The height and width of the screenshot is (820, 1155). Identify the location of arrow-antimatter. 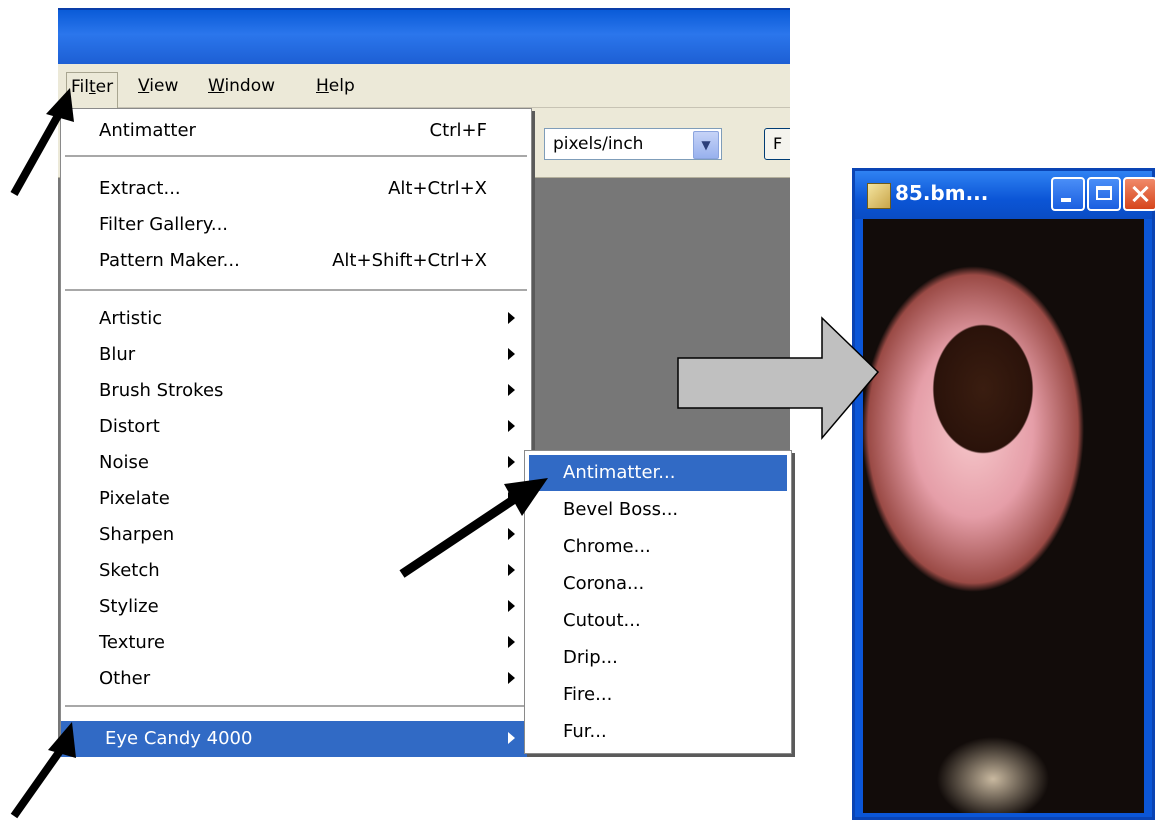
(473, 528).